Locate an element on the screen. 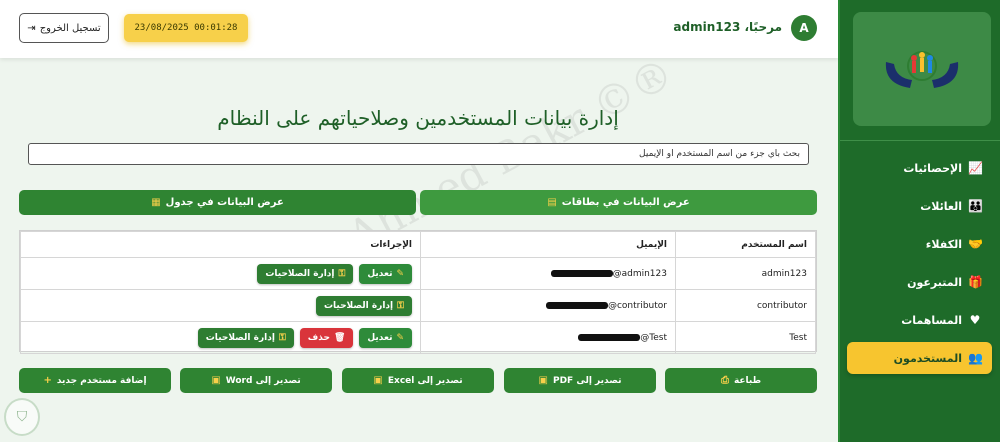  user-group-icon: 👥 is located at coordinates (975, 358).